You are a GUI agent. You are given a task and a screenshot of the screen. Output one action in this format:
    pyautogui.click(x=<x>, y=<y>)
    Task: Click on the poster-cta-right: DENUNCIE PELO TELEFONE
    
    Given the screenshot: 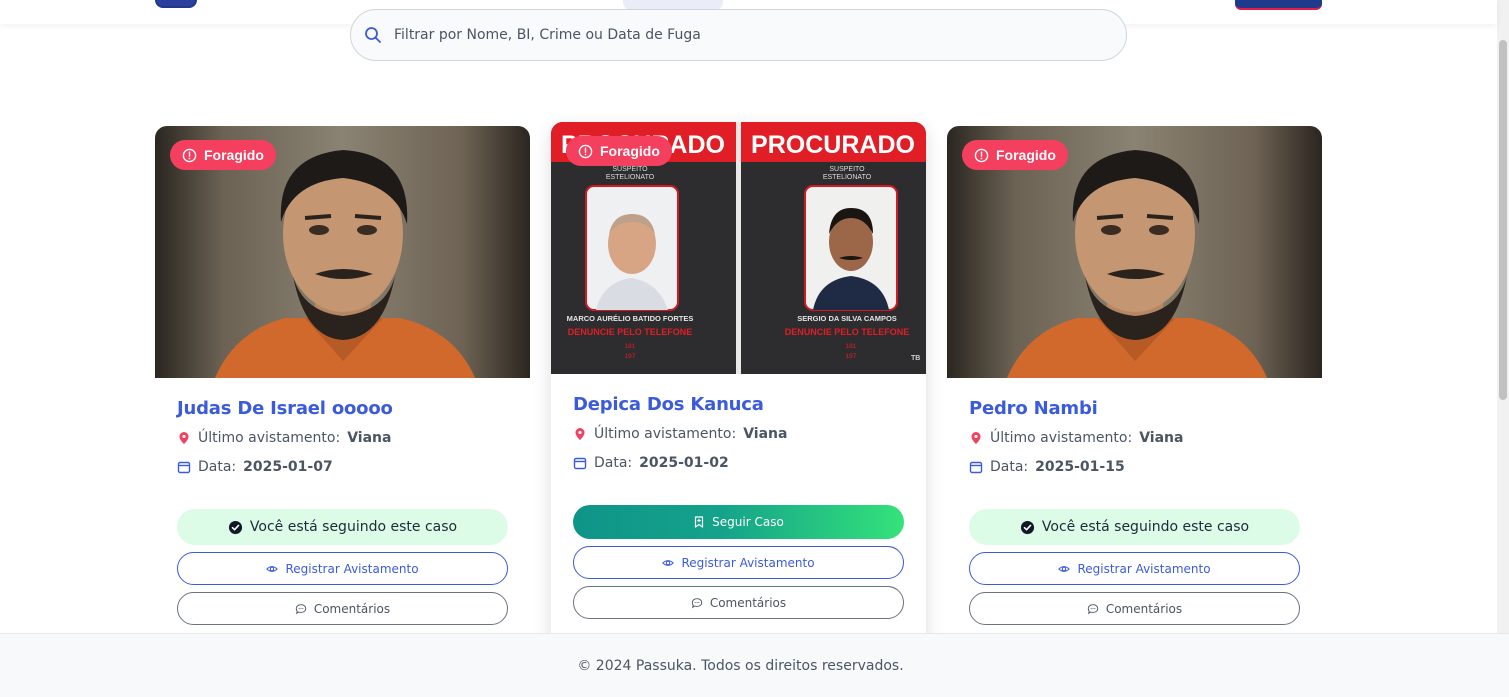 What is the action you would take?
    pyautogui.click(x=847, y=332)
    